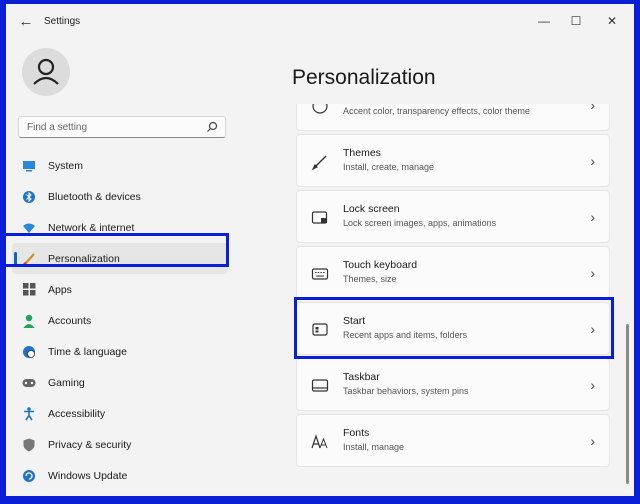 The width and height of the screenshot is (640, 504). I want to click on taskbar-icon, so click(320, 386).